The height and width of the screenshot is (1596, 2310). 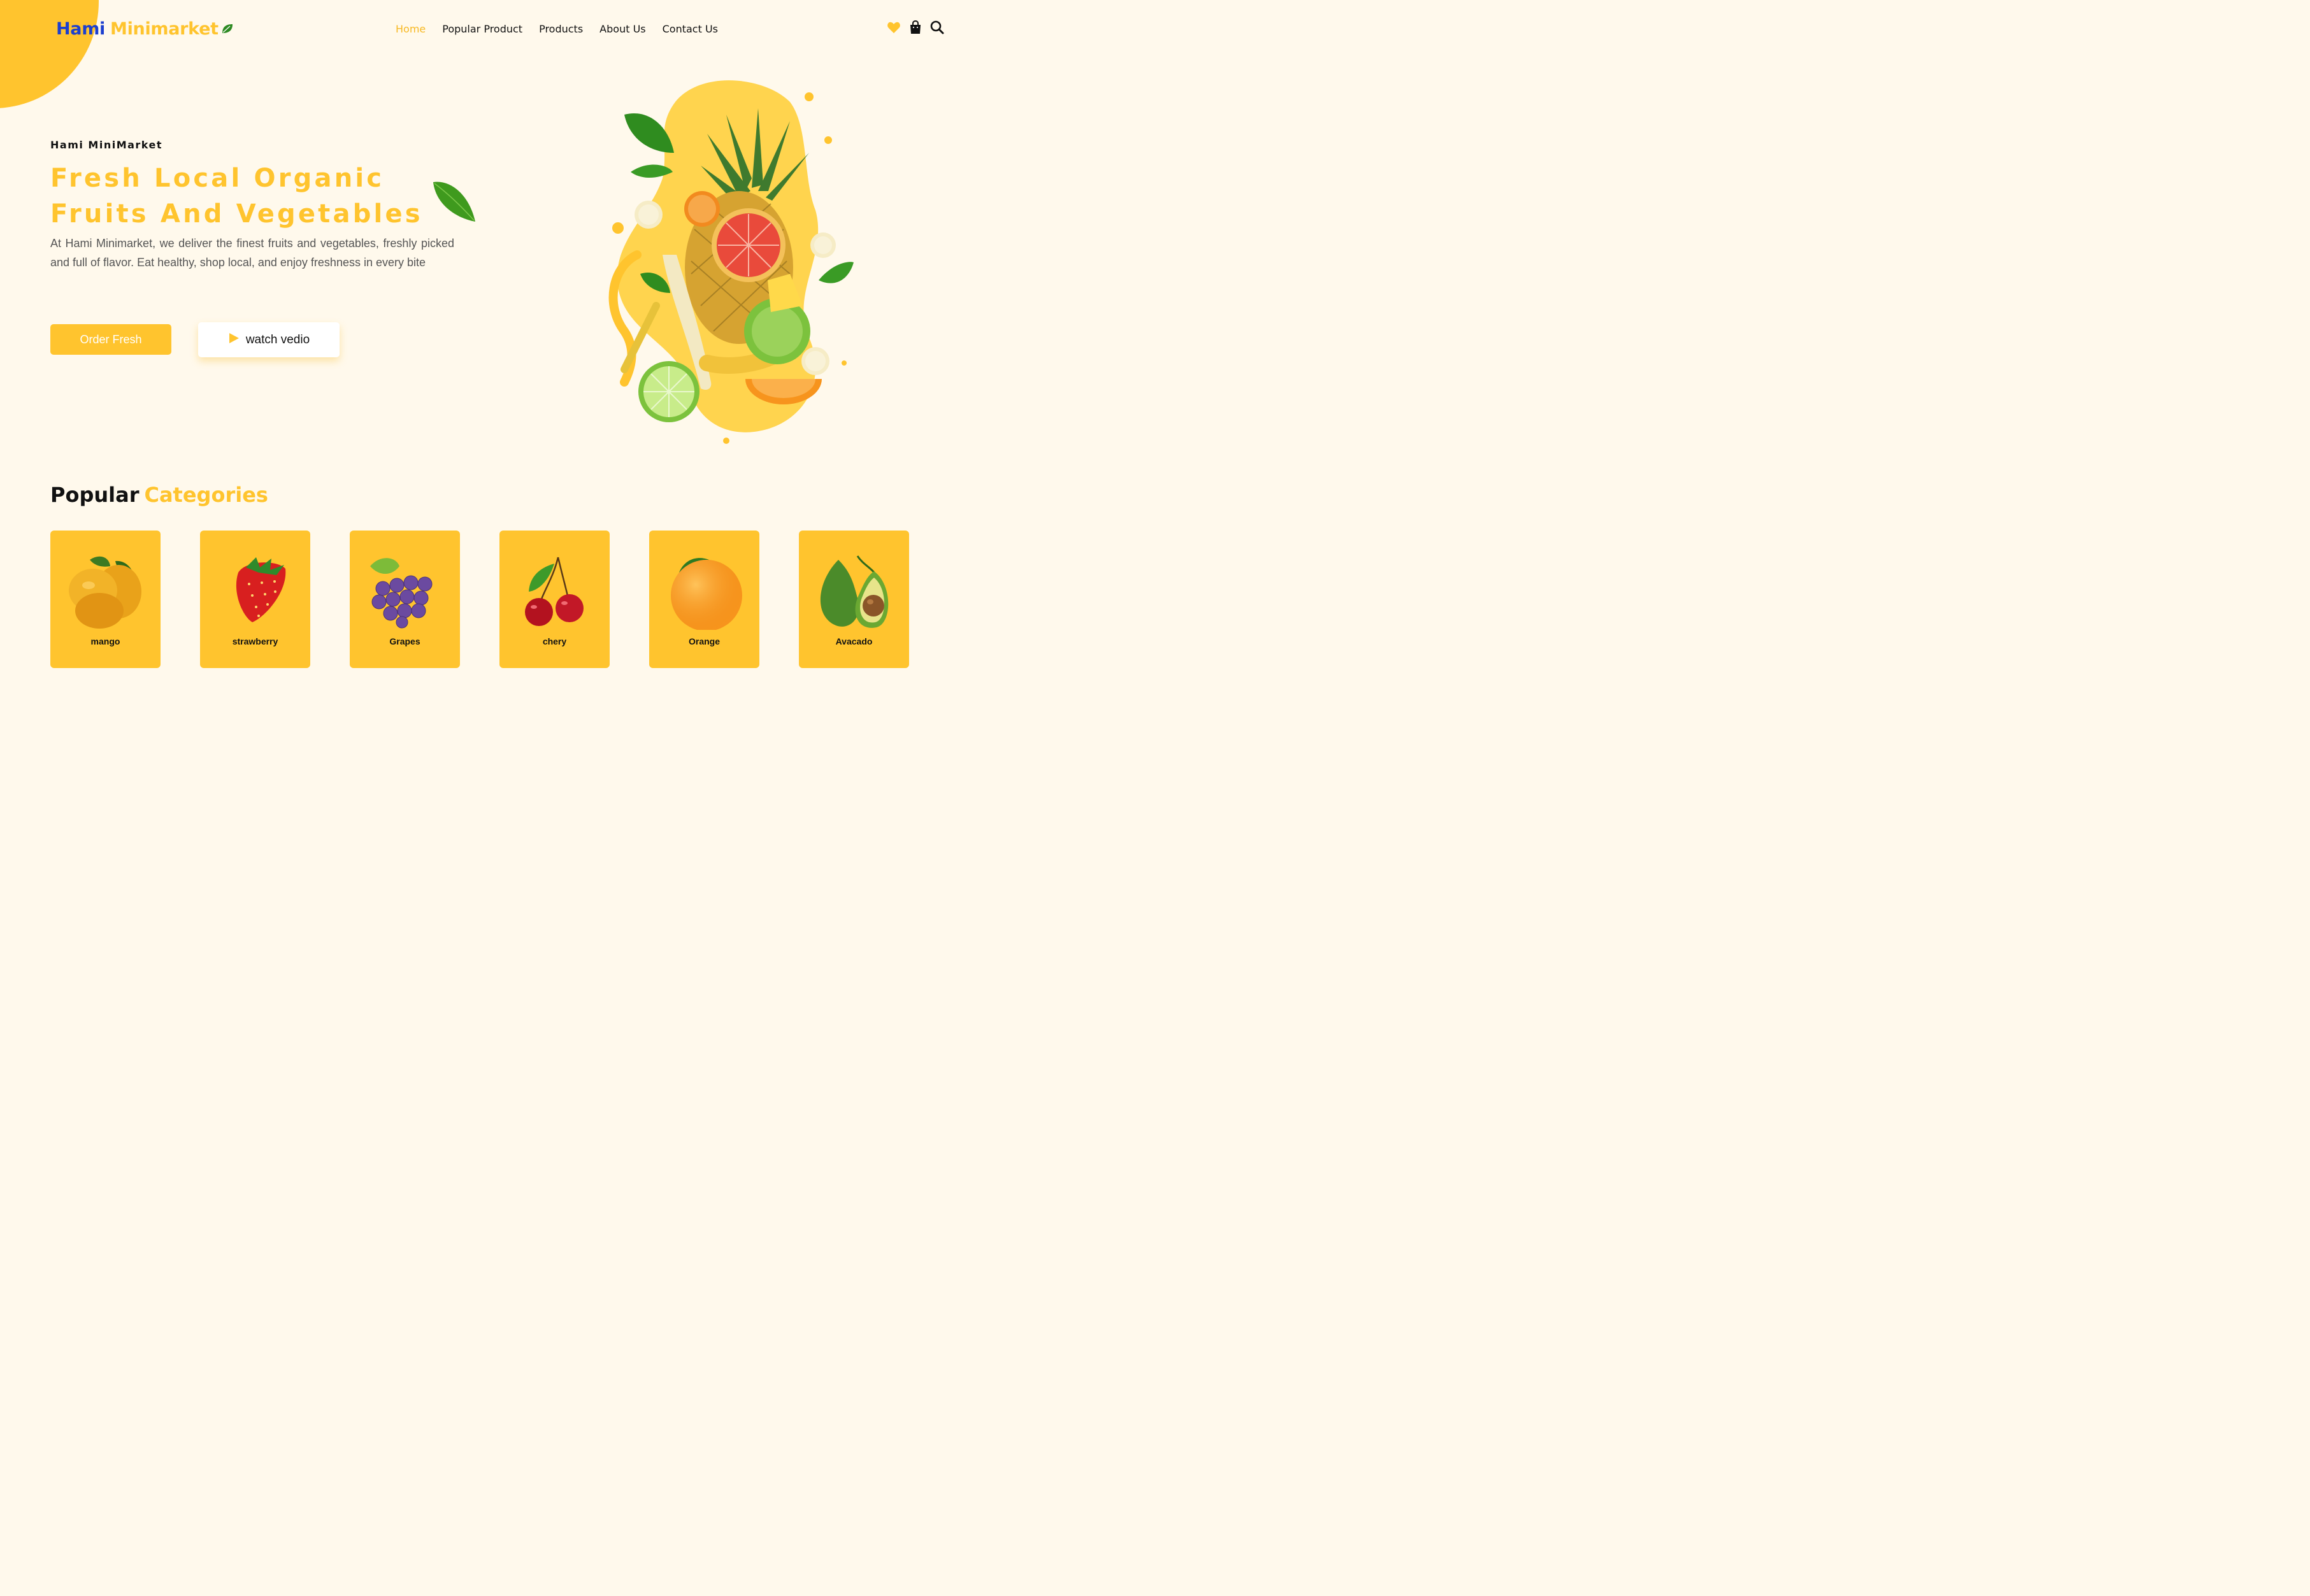 I want to click on category-card-grapes: Grapes, so click(x=405, y=599).